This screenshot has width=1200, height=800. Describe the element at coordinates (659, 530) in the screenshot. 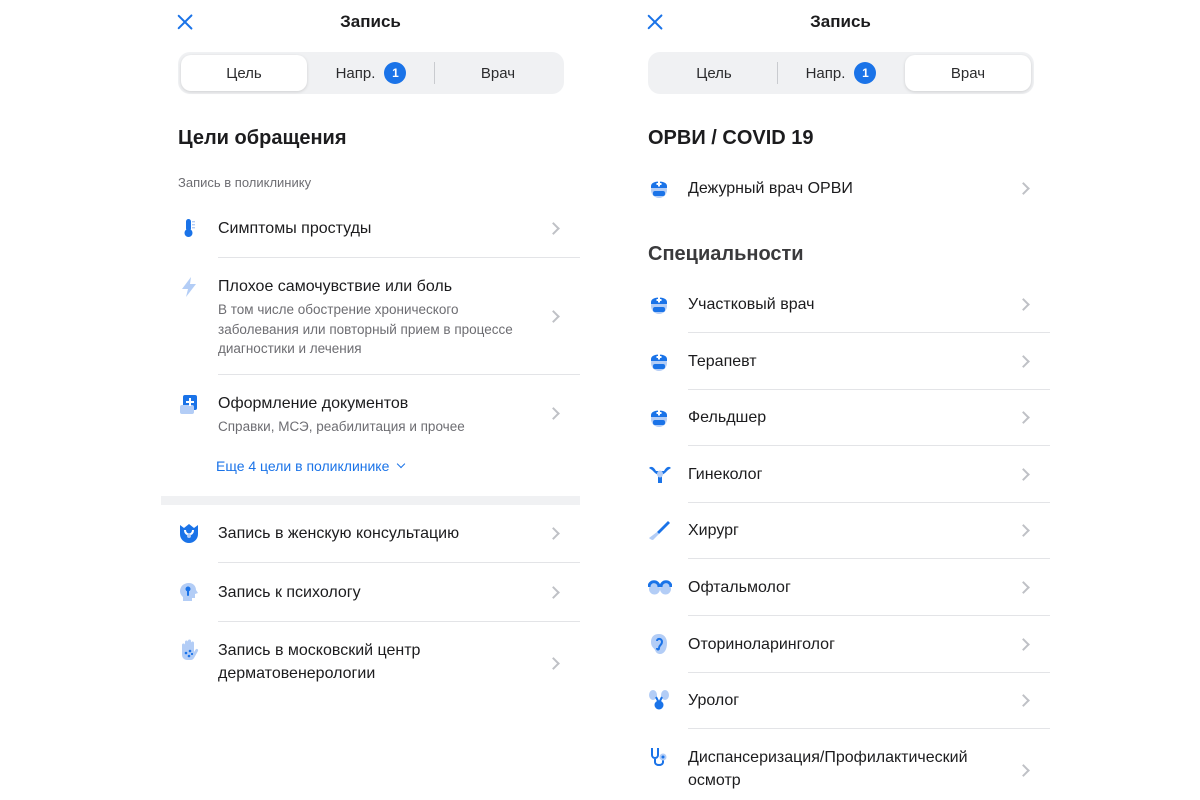

I see `scalpel-icon` at that location.